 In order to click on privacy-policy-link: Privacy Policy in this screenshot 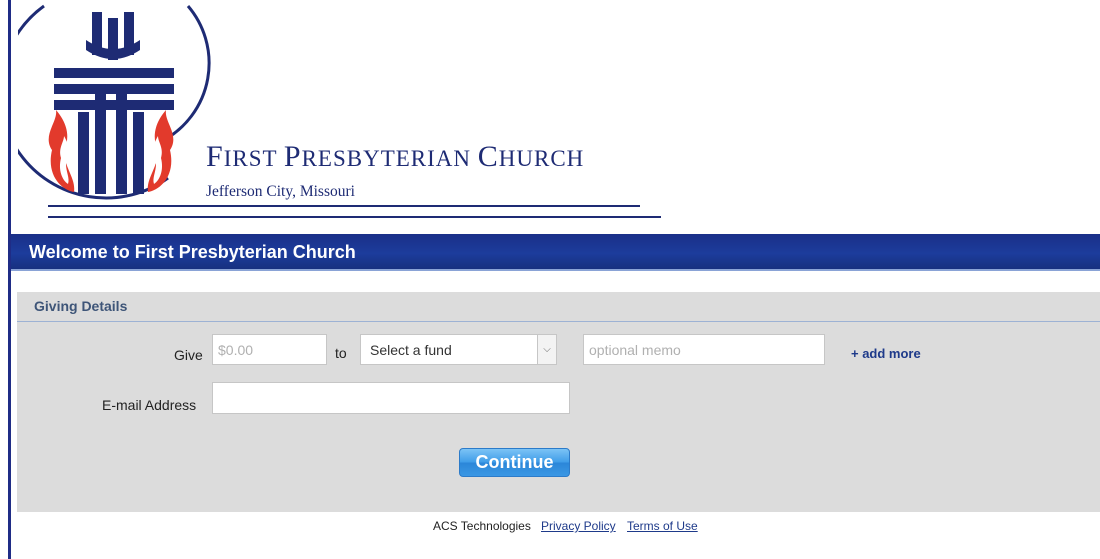, I will do `click(578, 526)`.